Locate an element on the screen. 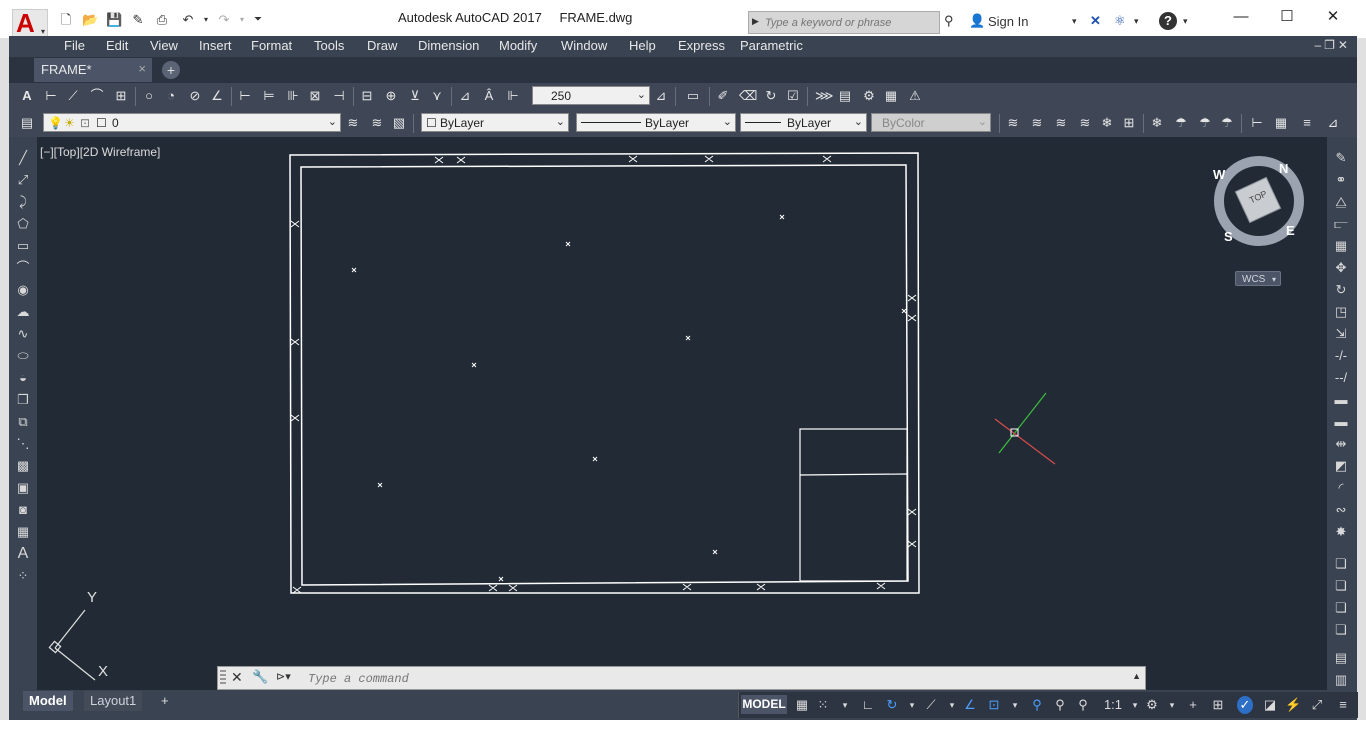 This screenshot has width=1366, height=734. menu-express: Express is located at coordinates (701, 45).